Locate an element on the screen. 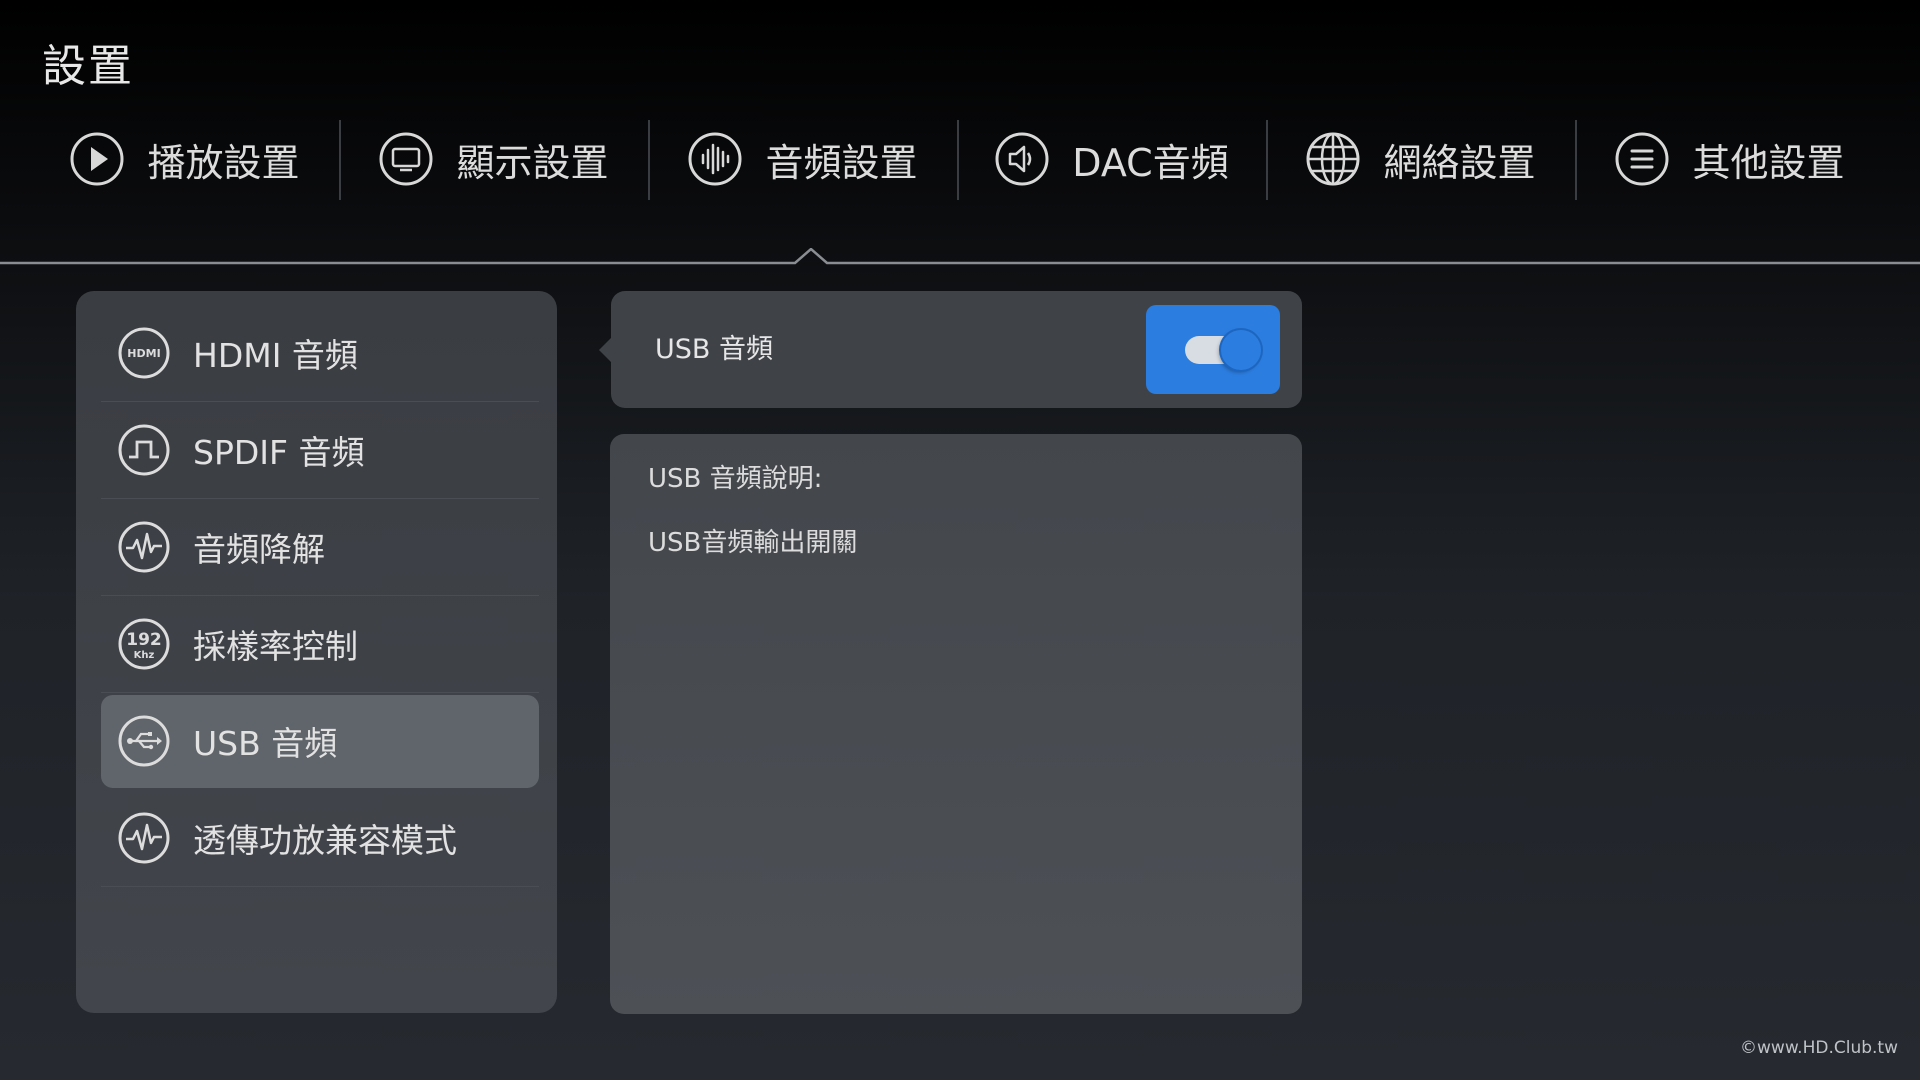  sidebar-item-label: HDMI 音頻 is located at coordinates (275, 355).